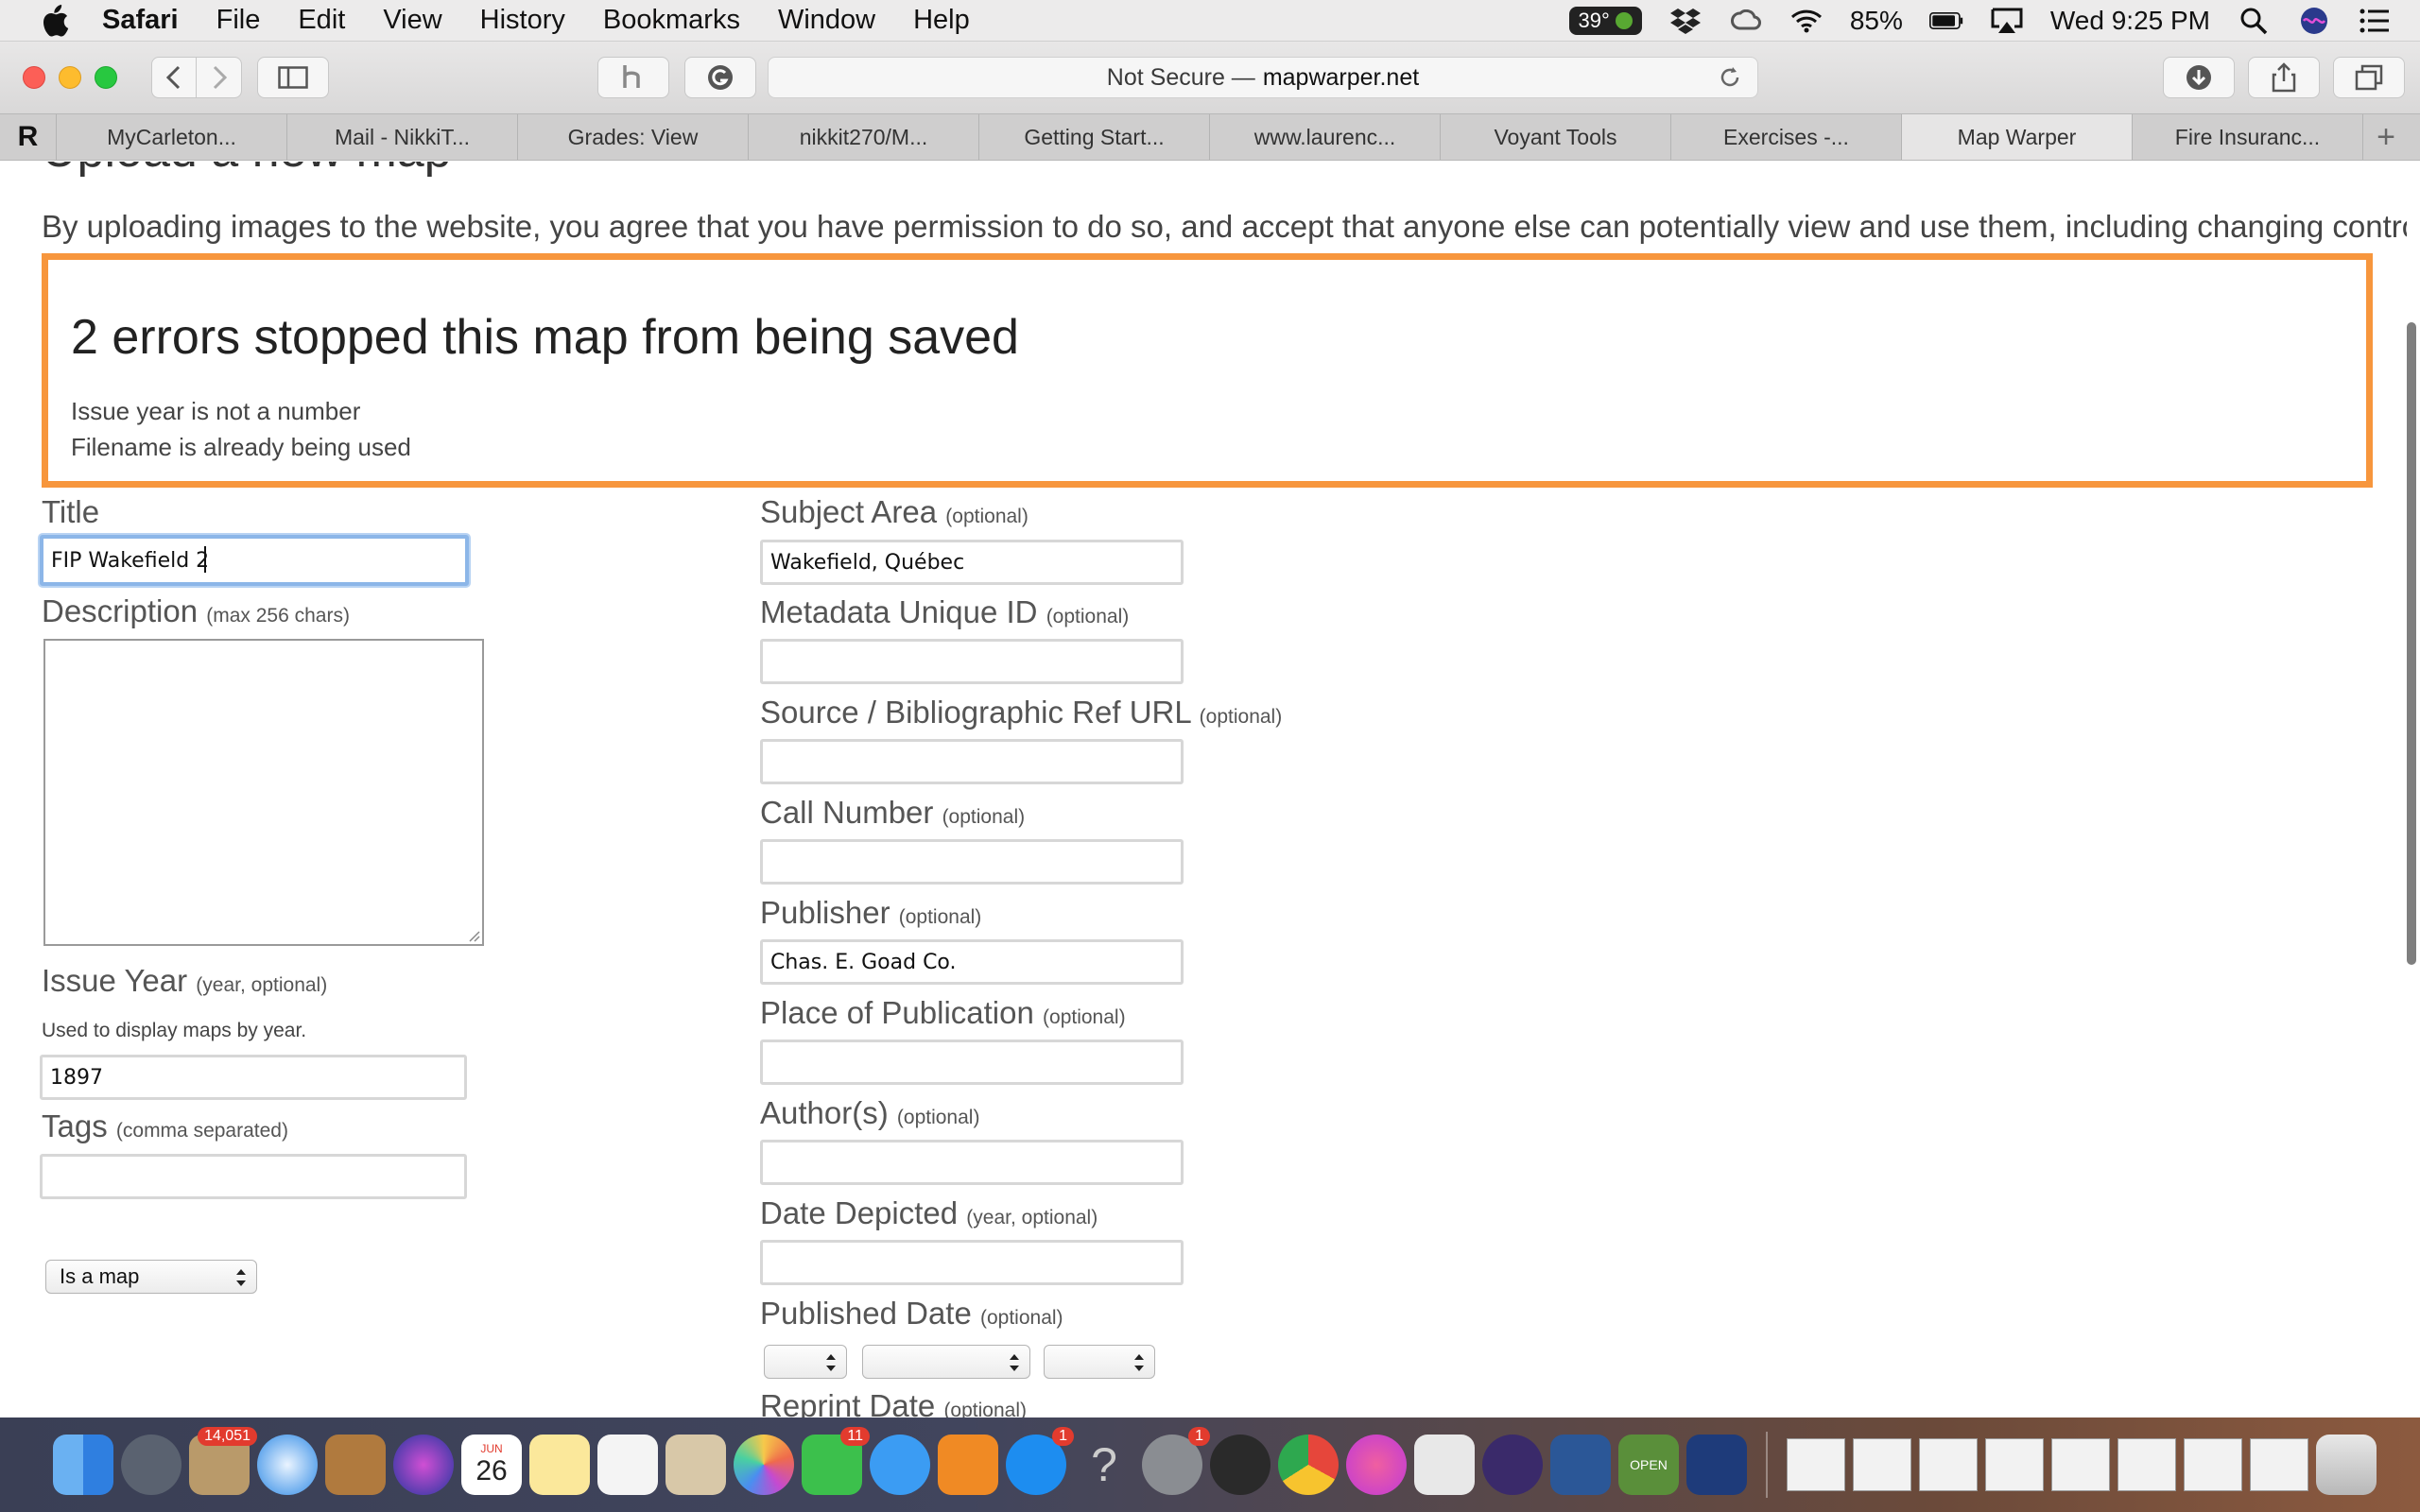  What do you see at coordinates (70, 77) in the screenshot?
I see `minimize-window-button` at bounding box center [70, 77].